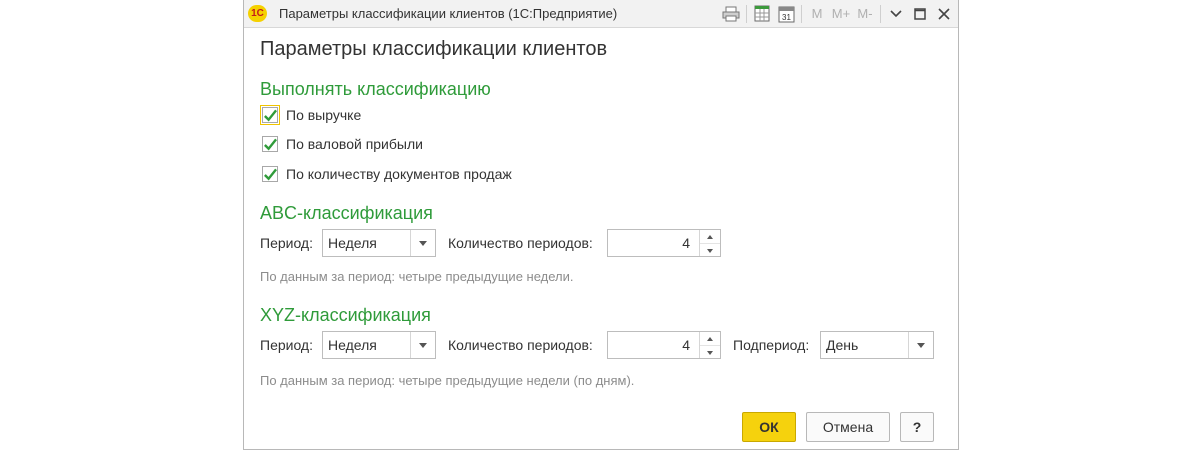  Describe the element at coordinates (375, 89) in the screenshot. I see `classification-heading: Выполнять классификацию` at that location.